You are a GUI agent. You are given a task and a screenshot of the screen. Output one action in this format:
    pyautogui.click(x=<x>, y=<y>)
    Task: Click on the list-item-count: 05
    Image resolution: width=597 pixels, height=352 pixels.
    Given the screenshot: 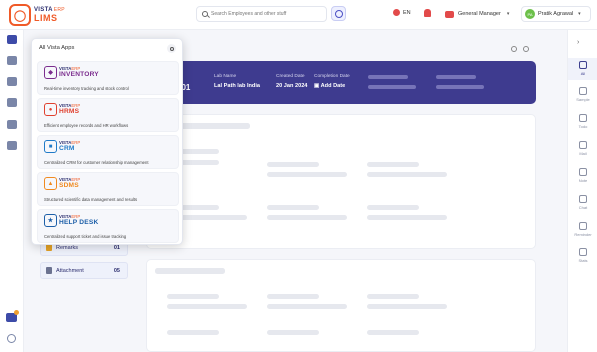 What is the action you would take?
    pyautogui.click(x=116, y=270)
    